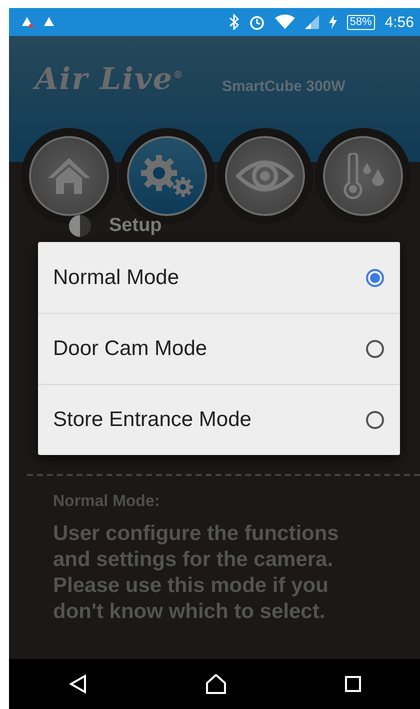  What do you see at coordinates (233, 22) in the screenshot?
I see `bluetooth-icon` at bounding box center [233, 22].